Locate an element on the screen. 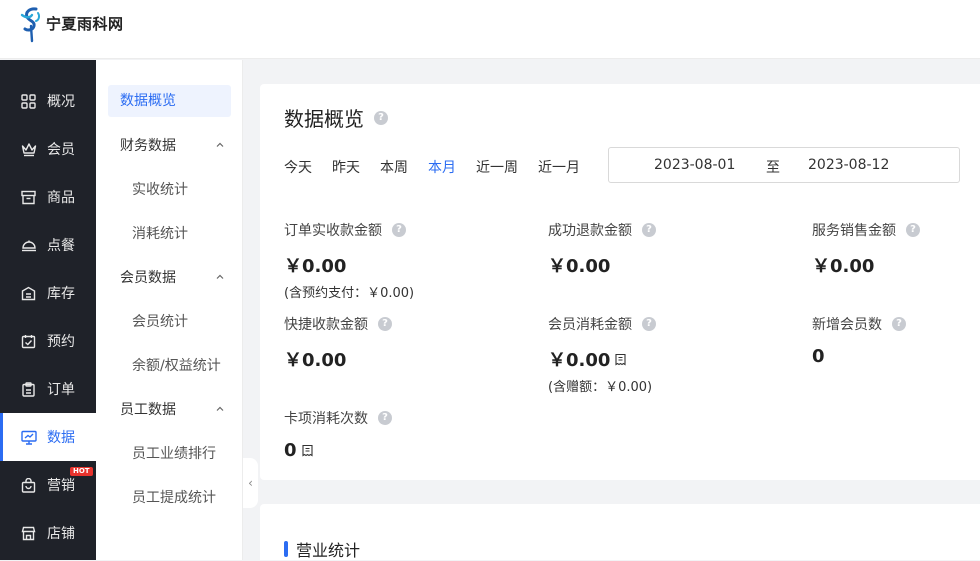 This screenshot has width=980, height=561. date-separator: 至 is located at coordinates (773, 168).